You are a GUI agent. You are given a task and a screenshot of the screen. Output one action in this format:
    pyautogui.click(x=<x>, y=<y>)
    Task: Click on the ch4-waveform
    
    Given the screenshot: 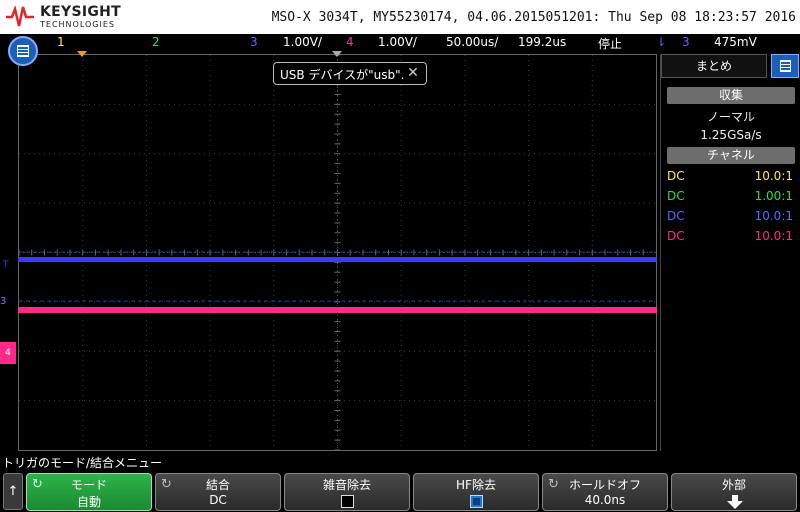 What is the action you would take?
    pyautogui.click(x=337, y=310)
    